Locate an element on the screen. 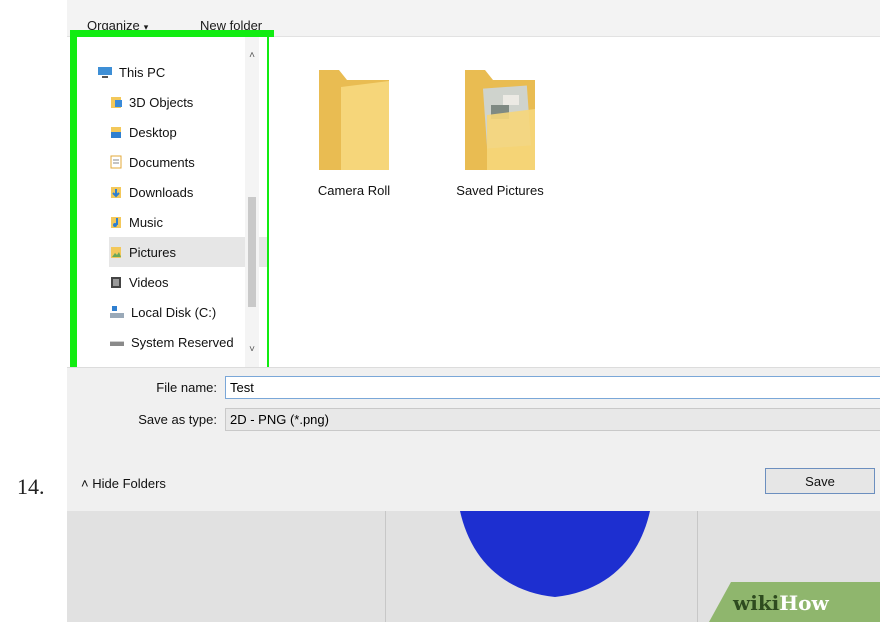 The width and height of the screenshot is (880, 622). folder-label: Camera Roll is located at coordinates (354, 190).